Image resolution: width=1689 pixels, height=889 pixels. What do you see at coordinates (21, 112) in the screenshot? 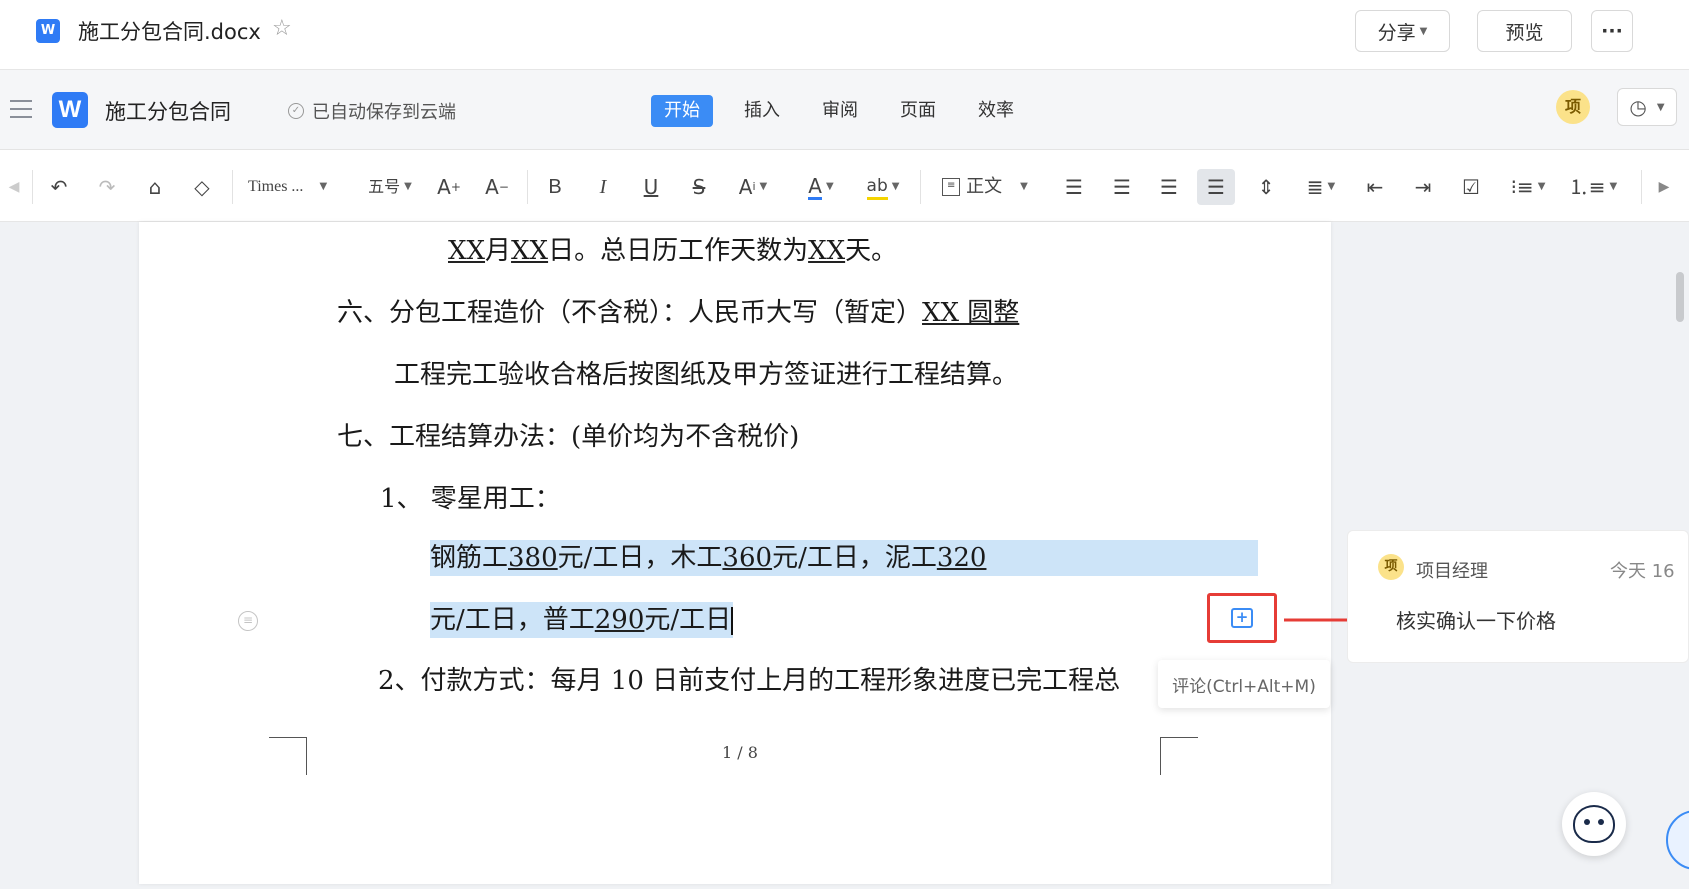
I see `menu-icon` at bounding box center [21, 112].